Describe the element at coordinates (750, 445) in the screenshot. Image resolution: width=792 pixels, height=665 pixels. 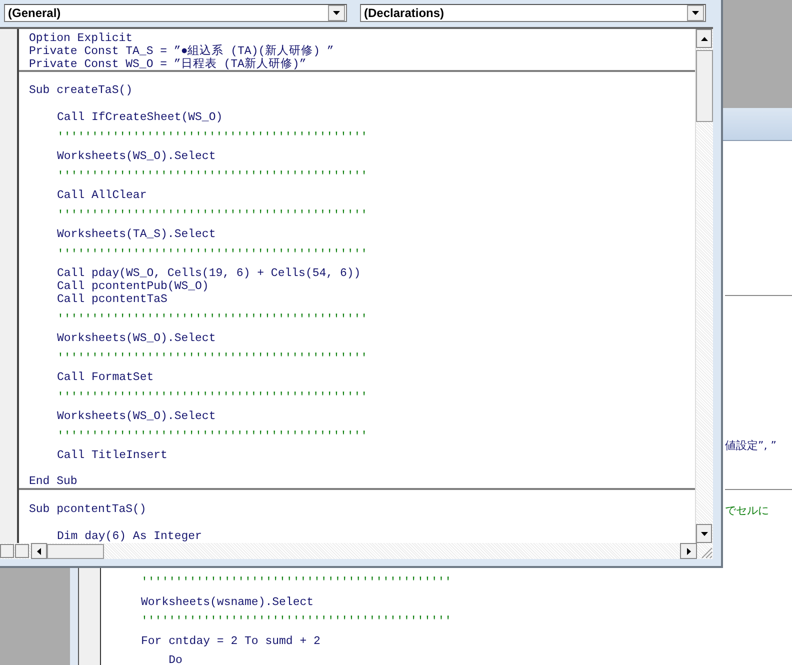
I see `code-line: 値設定”, ”` at that location.